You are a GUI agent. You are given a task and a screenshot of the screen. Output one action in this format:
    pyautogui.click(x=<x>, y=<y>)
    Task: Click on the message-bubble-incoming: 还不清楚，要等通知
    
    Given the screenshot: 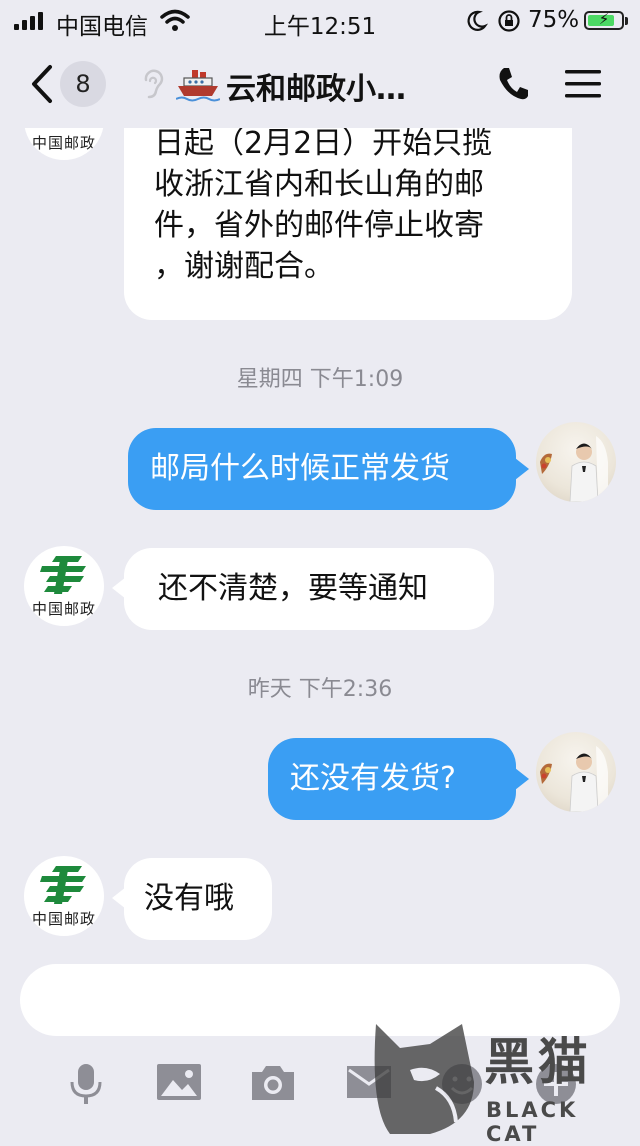 What is the action you would take?
    pyautogui.click(x=309, y=589)
    